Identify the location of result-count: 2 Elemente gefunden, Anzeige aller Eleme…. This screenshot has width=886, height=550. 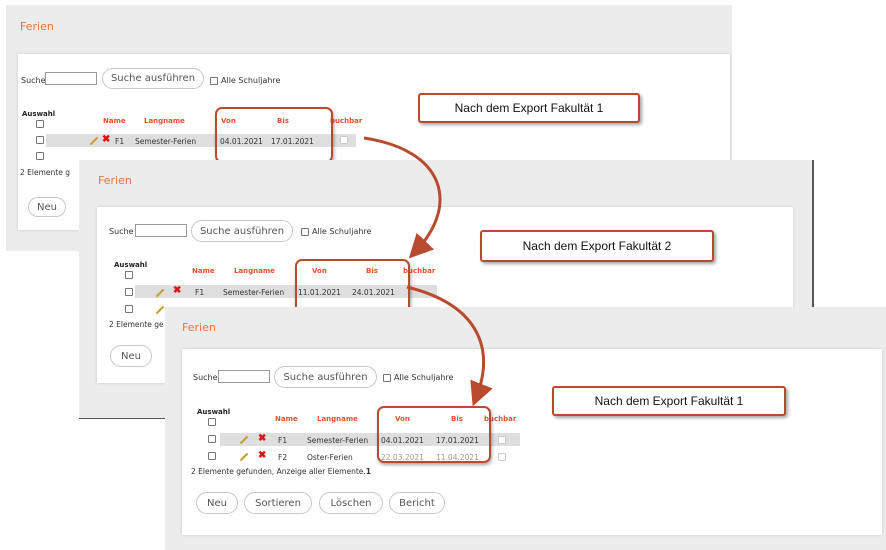
(281, 471).